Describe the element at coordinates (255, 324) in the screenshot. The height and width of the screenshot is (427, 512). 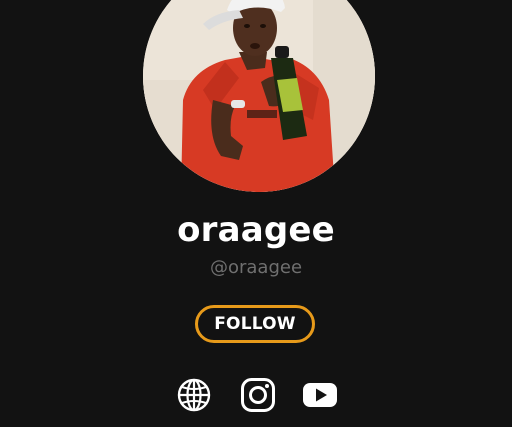
I see `follow-button: FOLLOW` at that location.